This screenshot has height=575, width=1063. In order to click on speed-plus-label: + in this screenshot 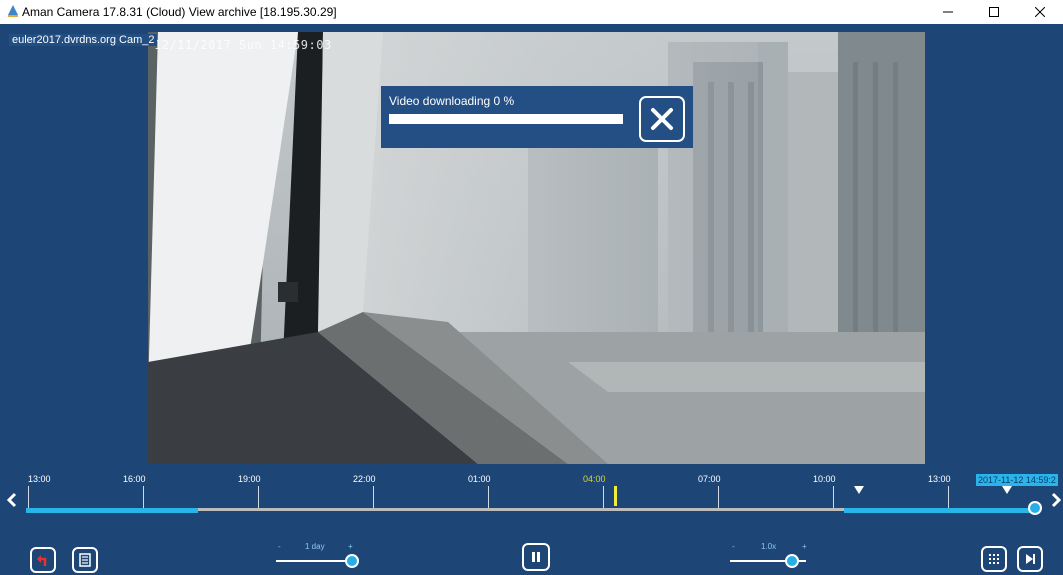, I will do `click(804, 546)`.